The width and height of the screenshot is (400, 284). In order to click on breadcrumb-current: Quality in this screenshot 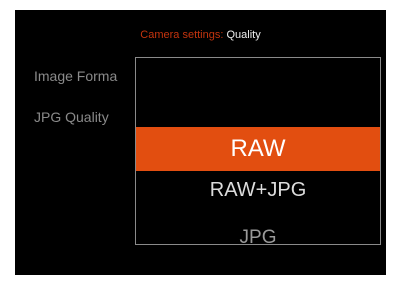, I will do `click(242, 35)`.